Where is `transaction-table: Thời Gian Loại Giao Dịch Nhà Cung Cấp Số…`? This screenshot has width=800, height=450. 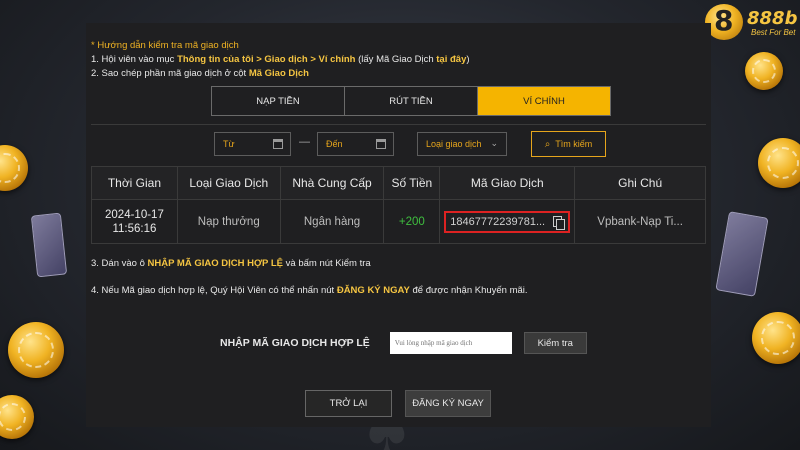 transaction-table: Thời Gian Loại Giao Dịch Nhà Cung Cấp Số… is located at coordinates (398, 205).